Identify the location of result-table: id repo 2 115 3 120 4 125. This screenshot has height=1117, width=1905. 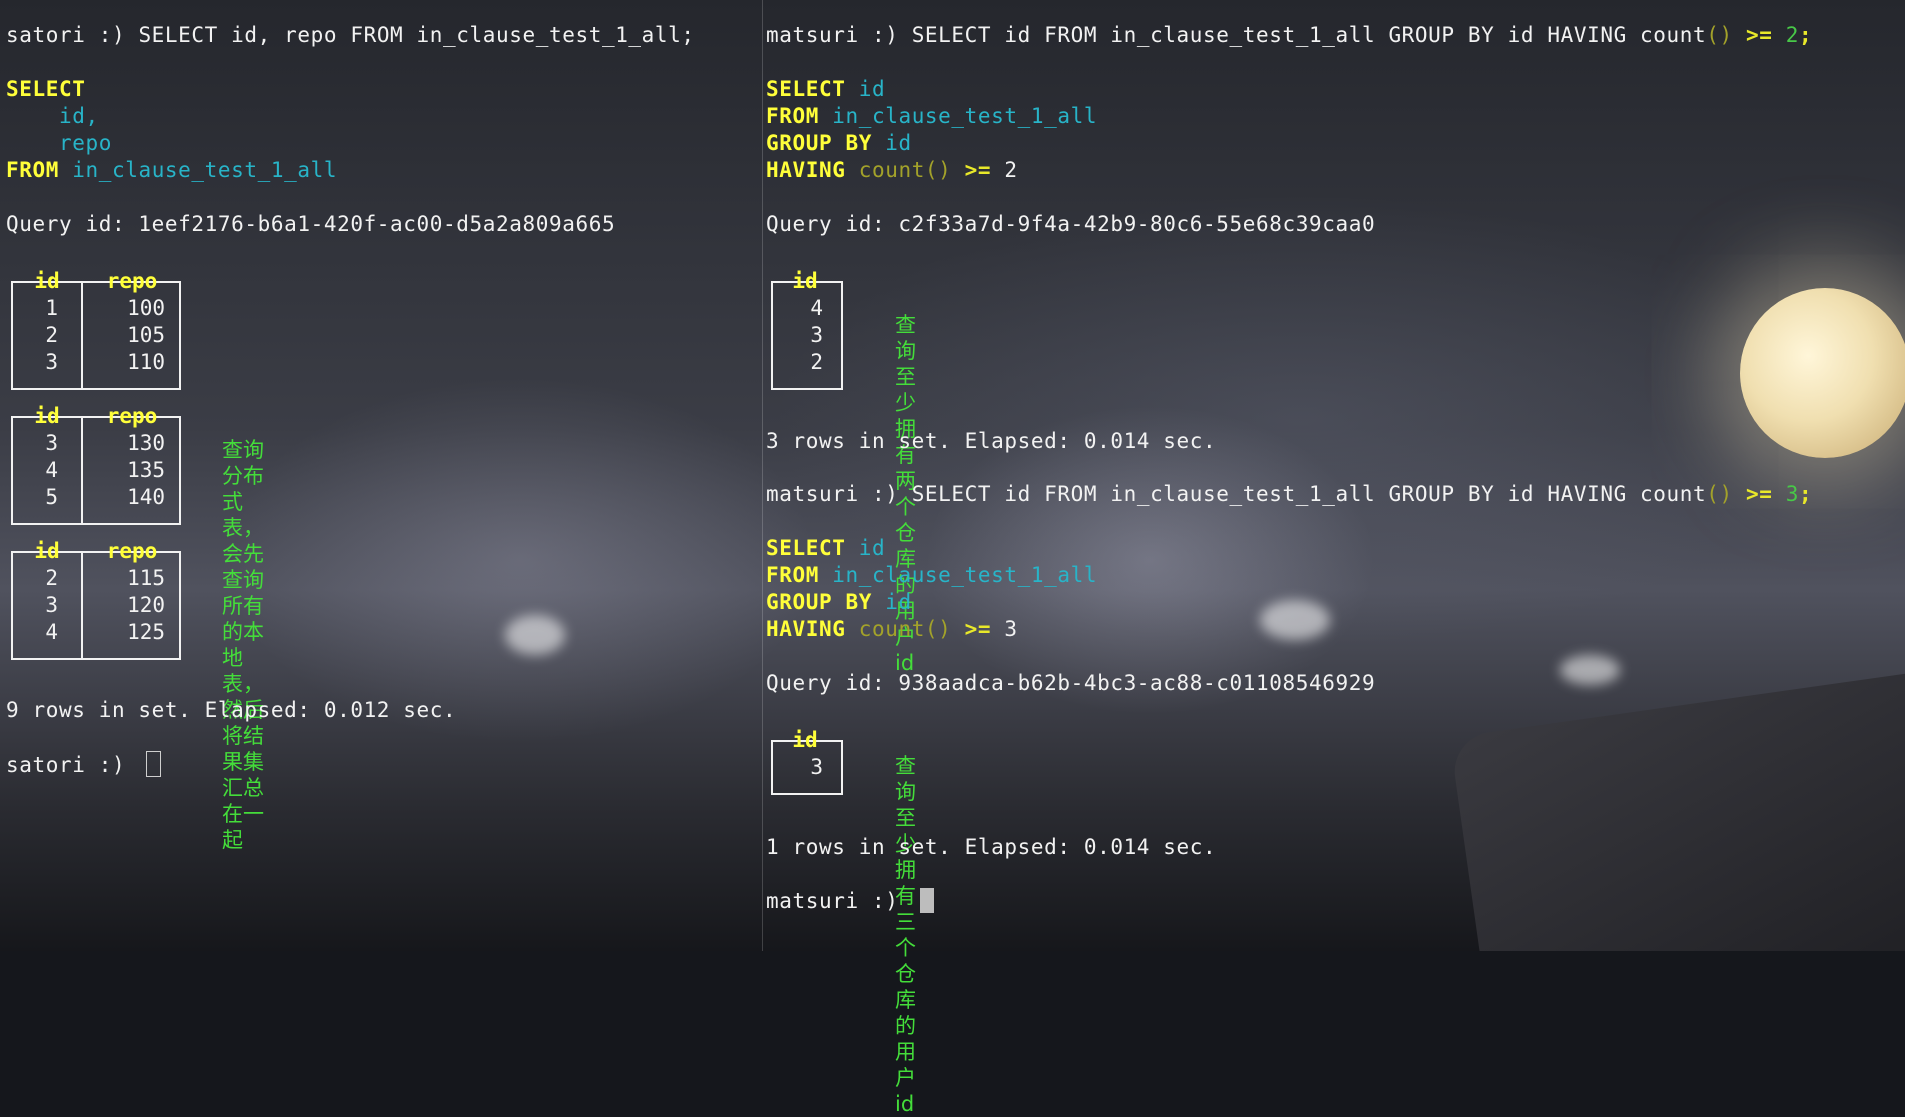
(96, 599).